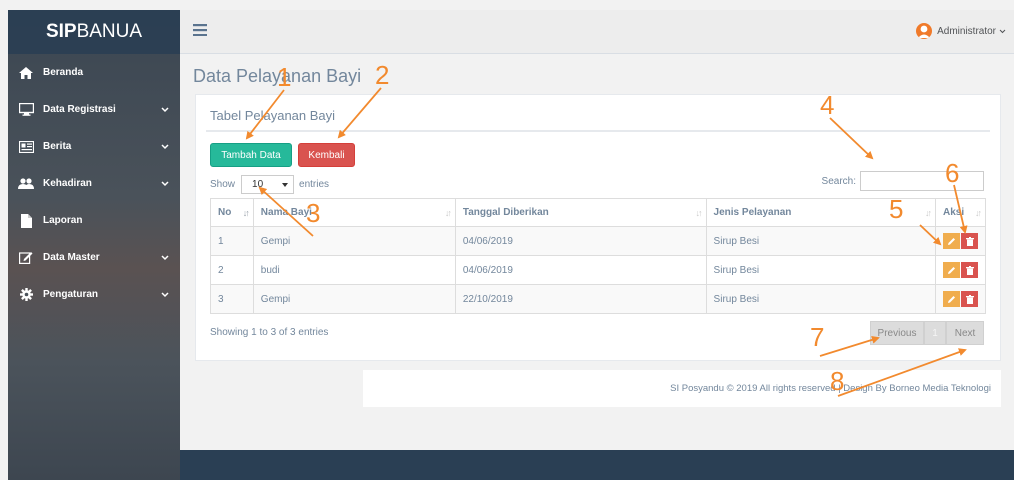 The image size is (1014, 480). What do you see at coordinates (57, 146) in the screenshot?
I see `sidebar-item-label: Berita` at bounding box center [57, 146].